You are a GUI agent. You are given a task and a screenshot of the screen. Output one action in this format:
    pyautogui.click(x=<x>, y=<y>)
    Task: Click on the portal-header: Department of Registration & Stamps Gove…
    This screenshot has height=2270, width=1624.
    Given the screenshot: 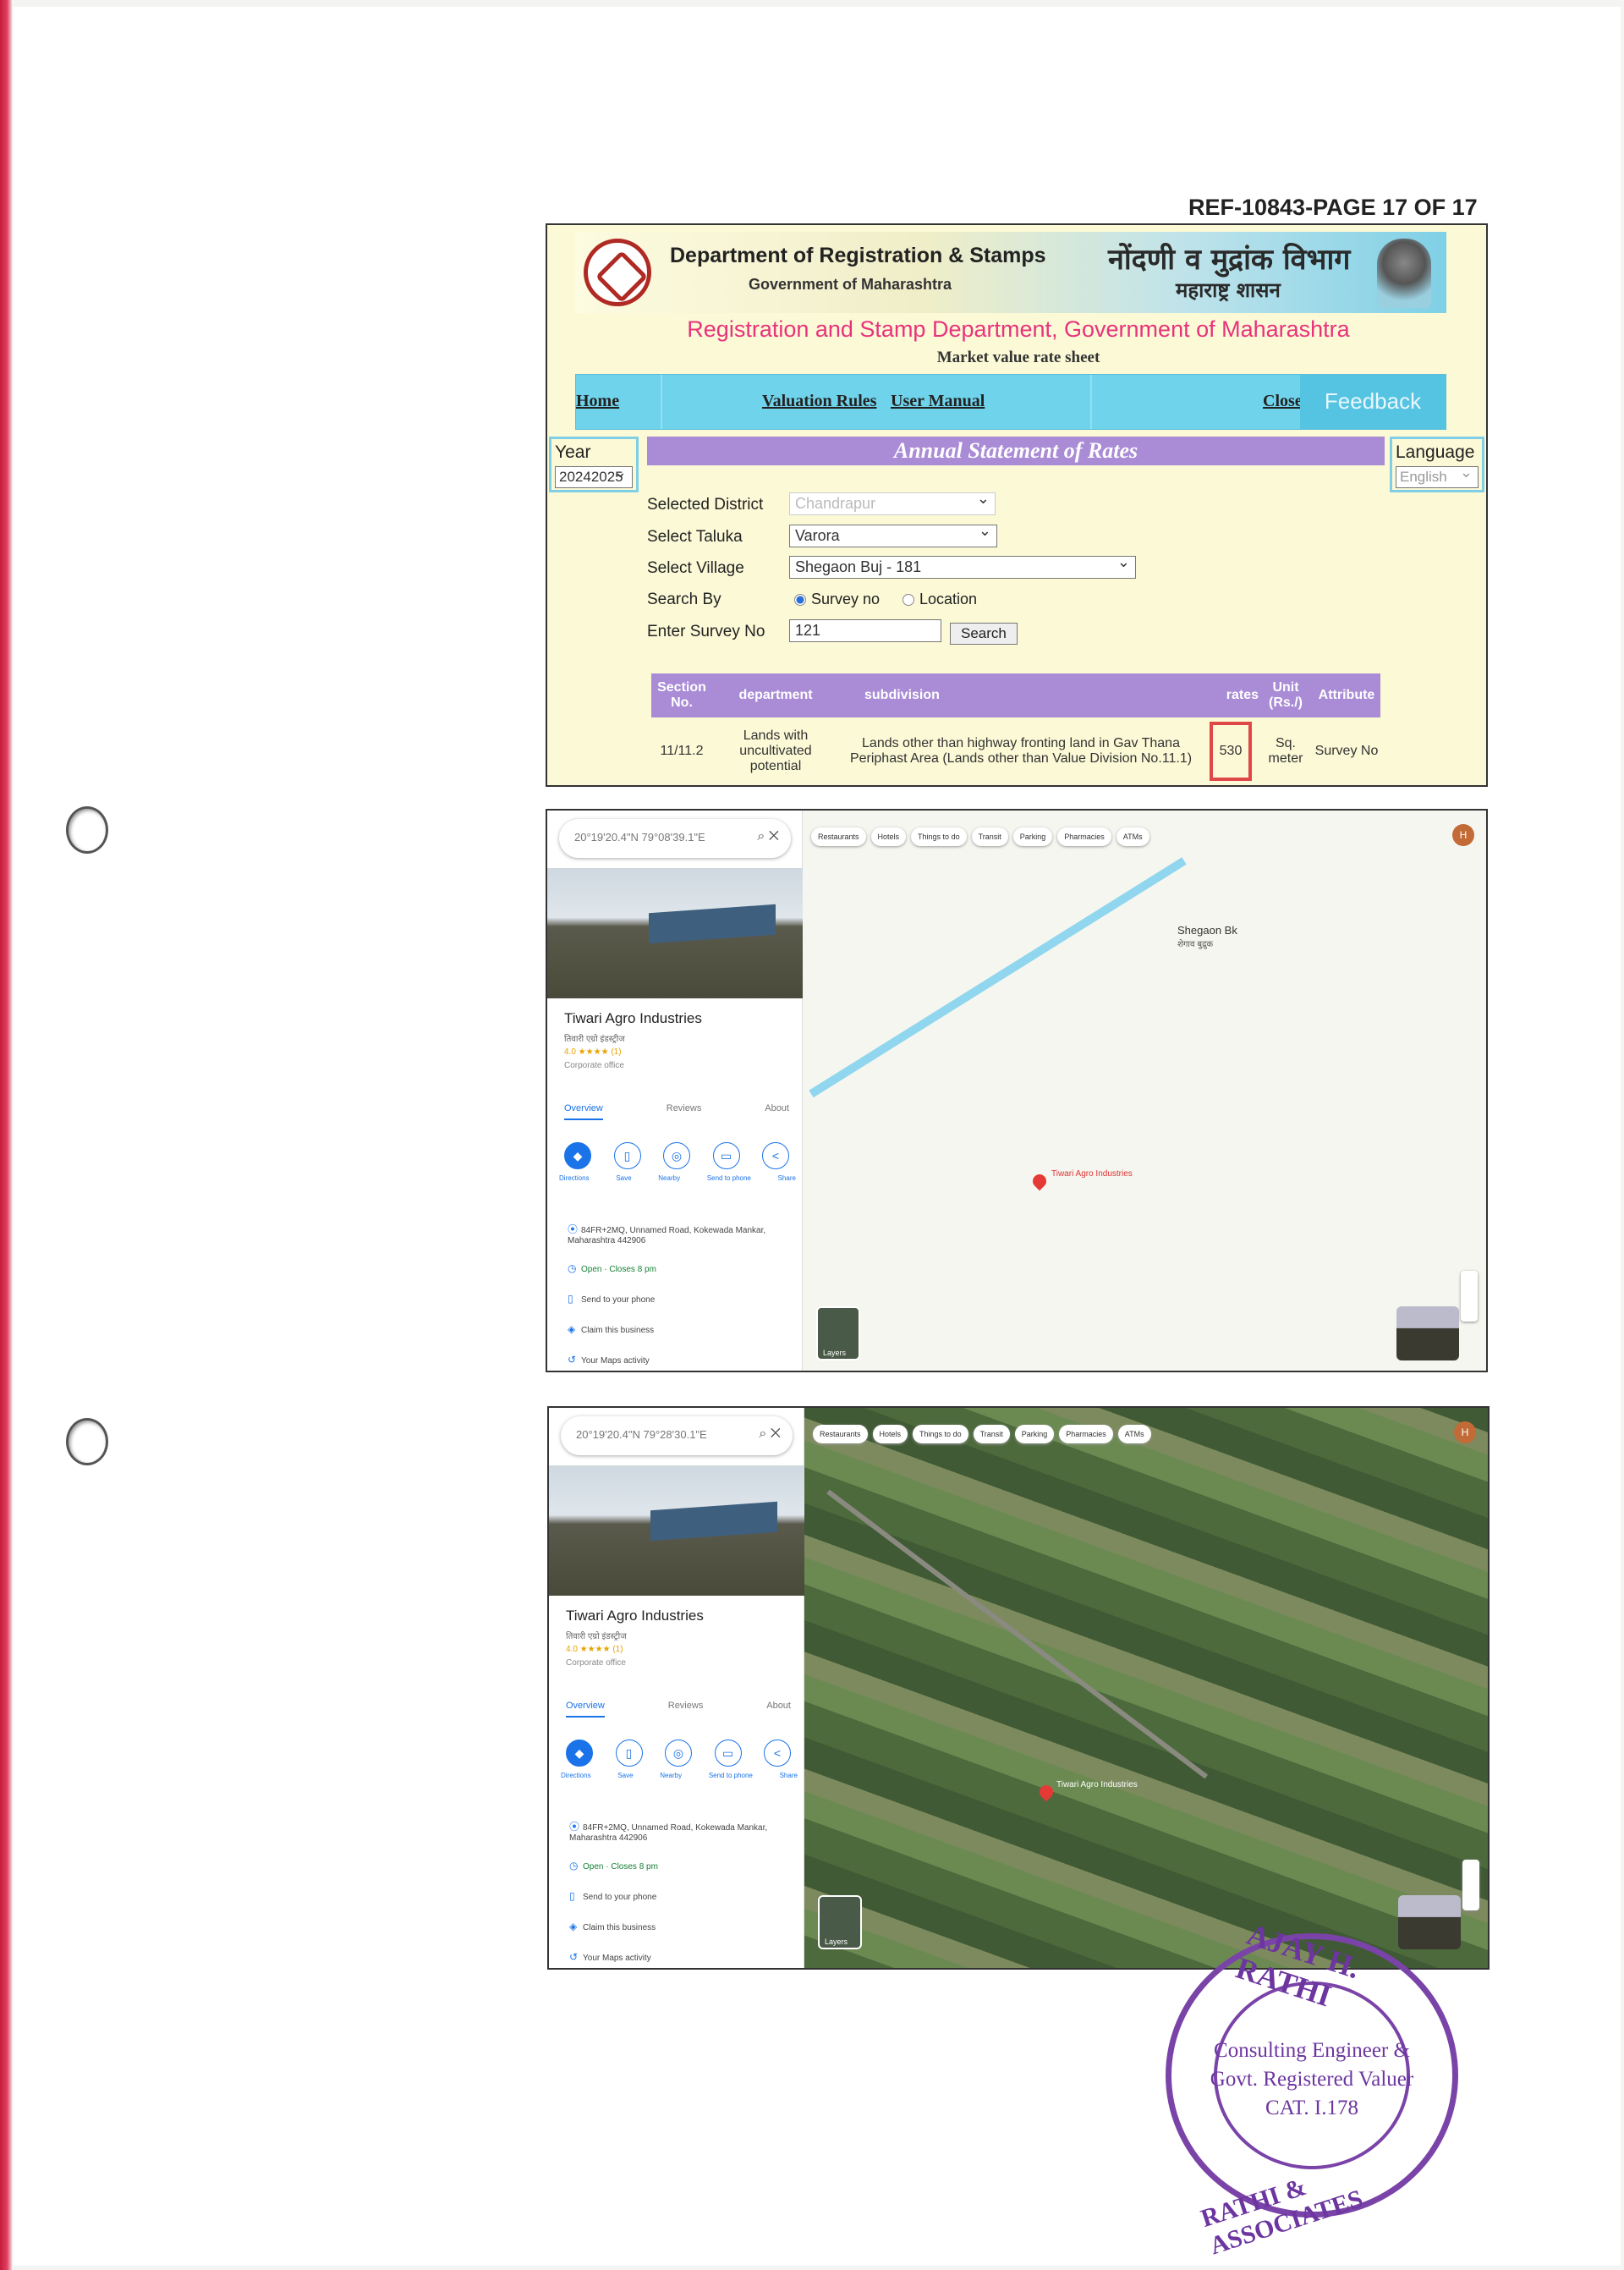 What is the action you would take?
    pyautogui.click(x=1010, y=272)
    